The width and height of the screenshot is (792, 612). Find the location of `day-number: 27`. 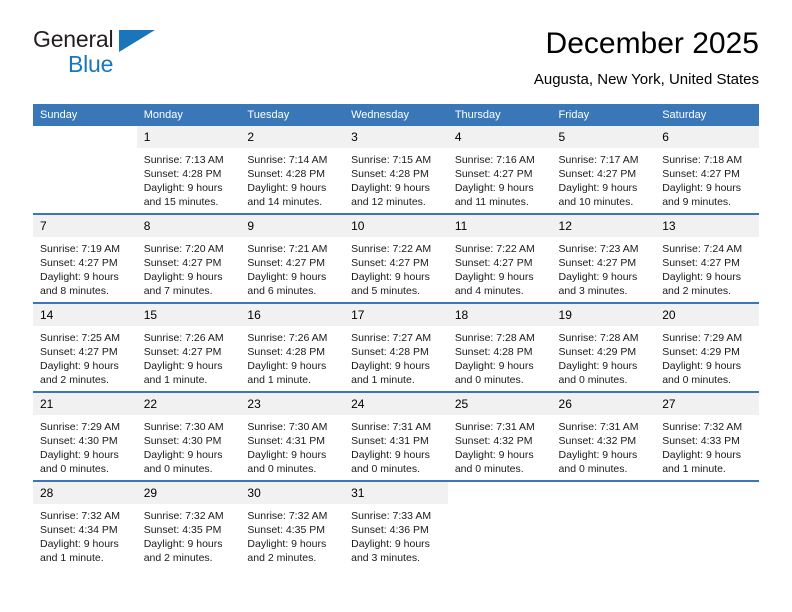

day-number: 27 is located at coordinates (707, 404).